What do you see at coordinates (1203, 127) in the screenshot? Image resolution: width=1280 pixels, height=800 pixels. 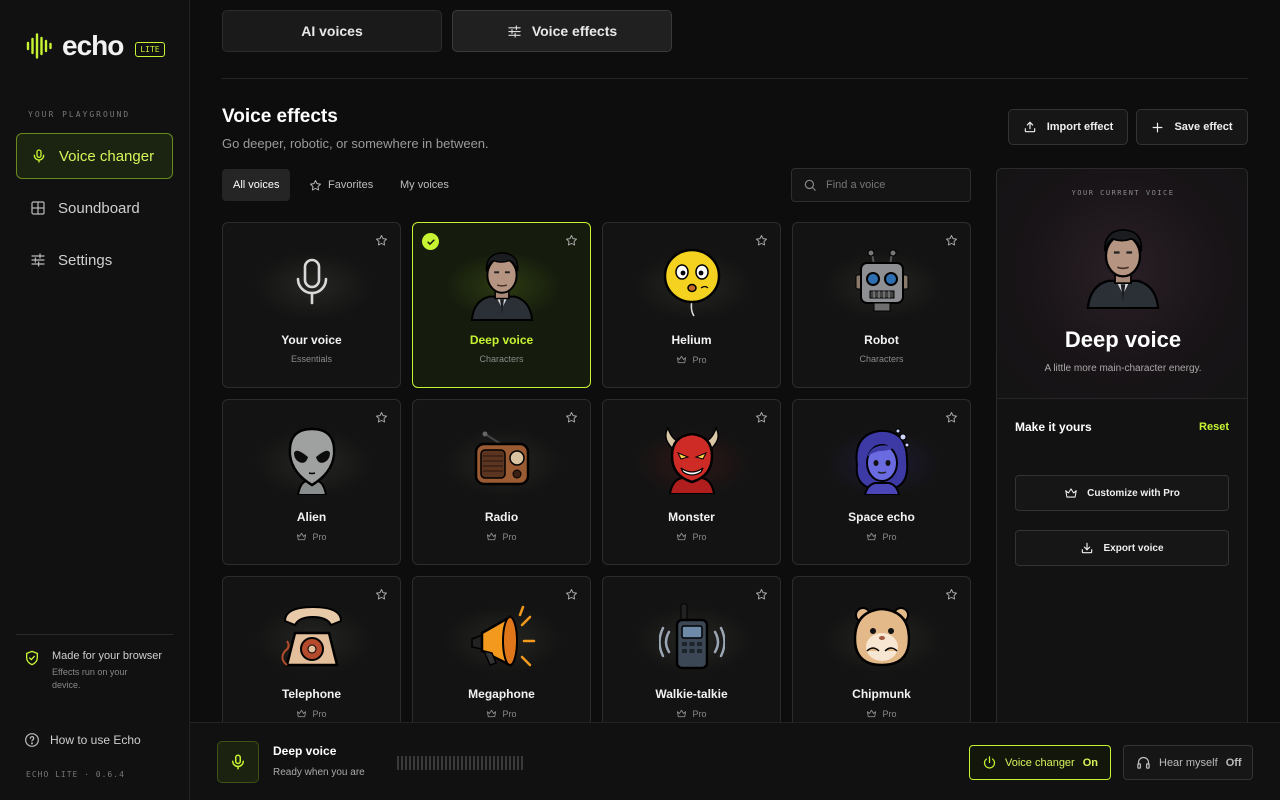 I see `save-label: Save effect` at bounding box center [1203, 127].